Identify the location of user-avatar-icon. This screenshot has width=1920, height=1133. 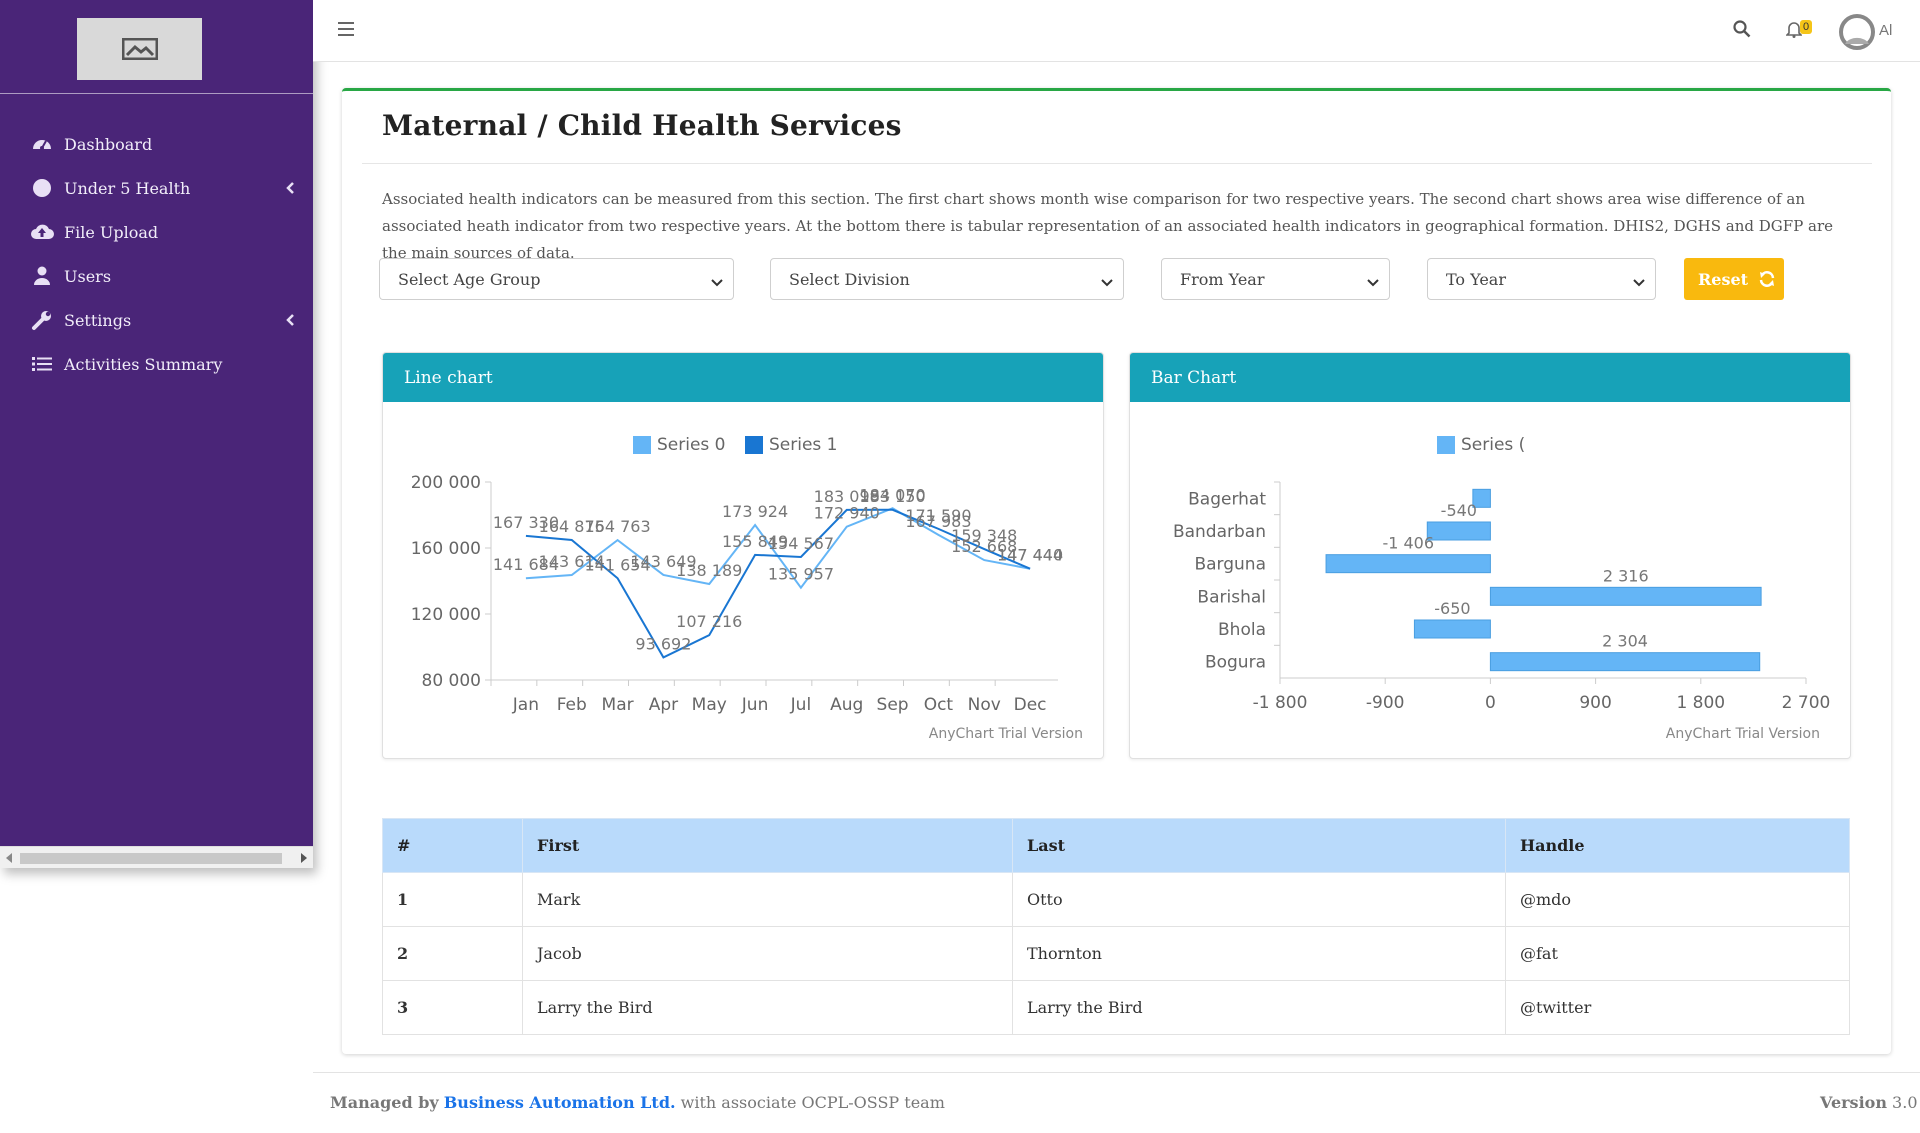
(1857, 34).